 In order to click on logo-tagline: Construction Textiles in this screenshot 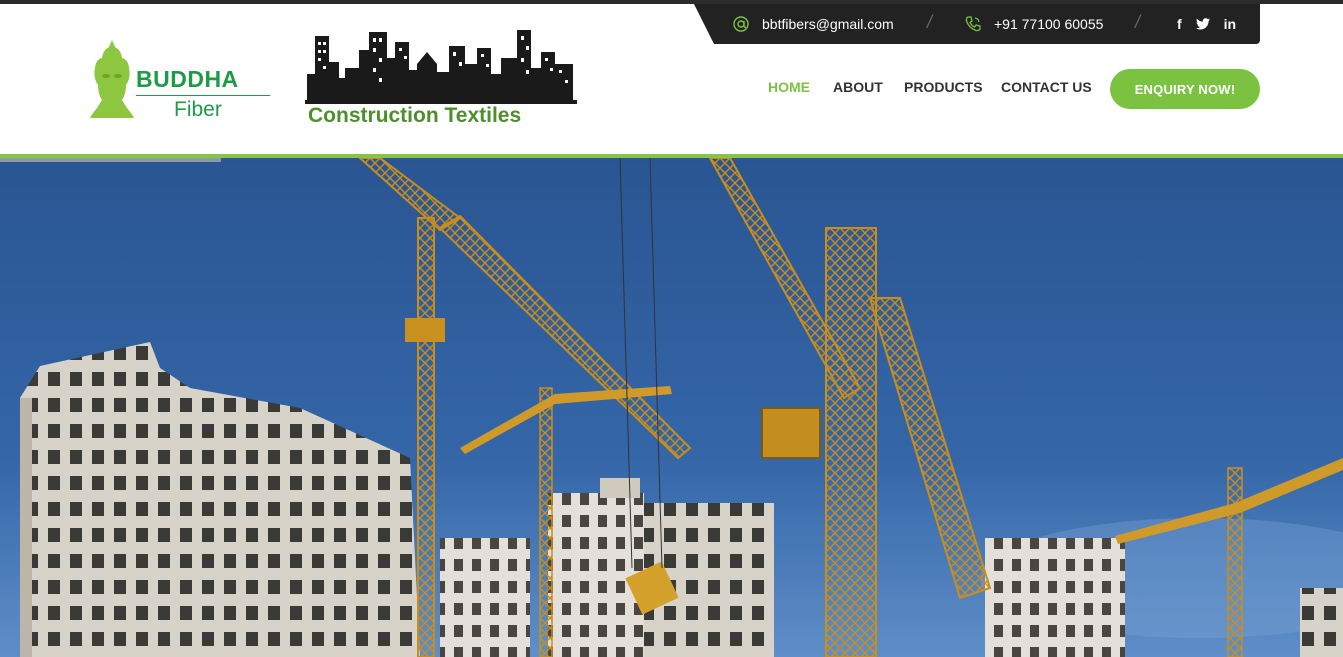, I will do `click(415, 115)`.